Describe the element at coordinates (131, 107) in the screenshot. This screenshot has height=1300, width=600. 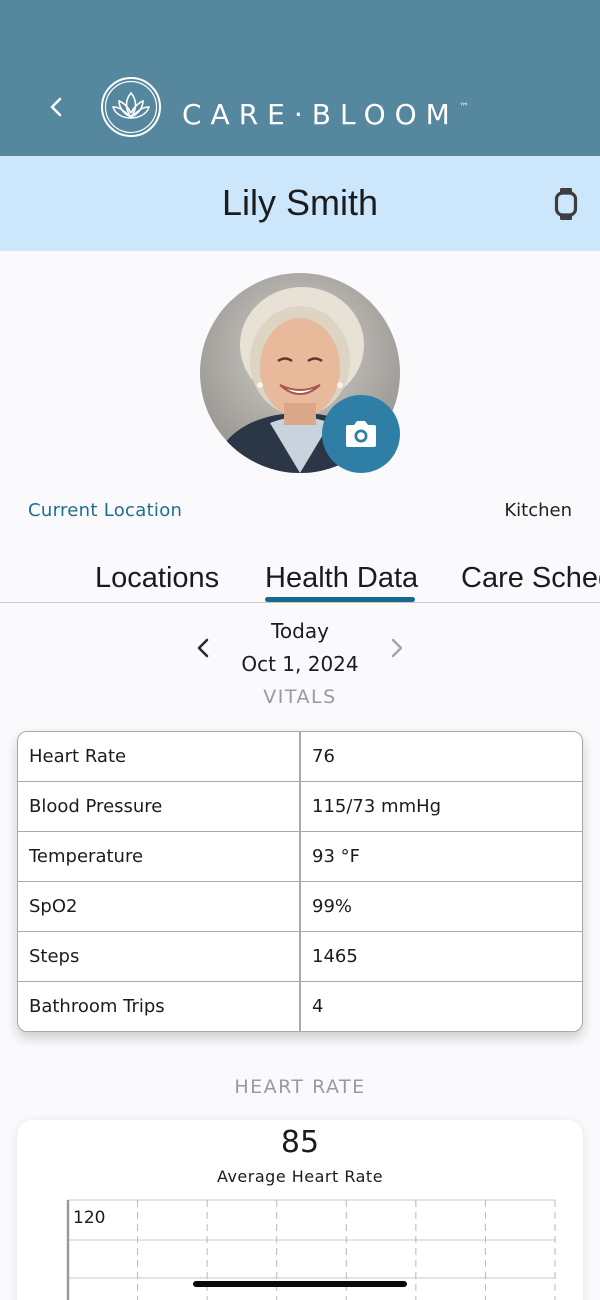
I see `lotus-logo-icon` at that location.